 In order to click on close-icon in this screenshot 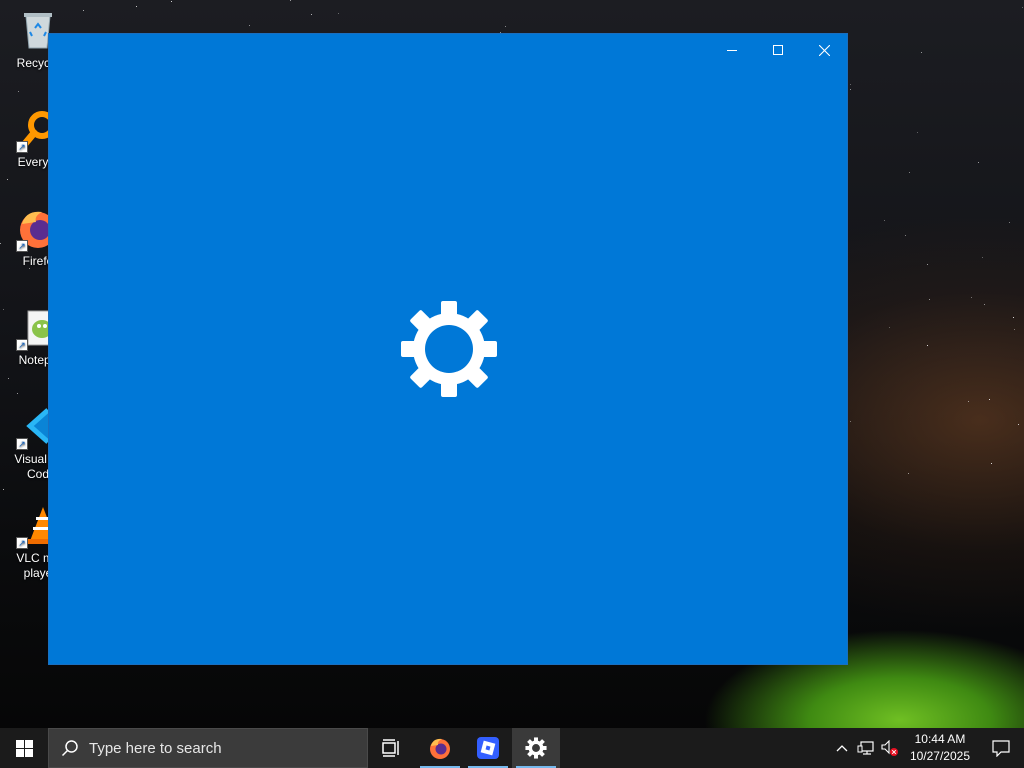, I will do `click(824, 50)`.